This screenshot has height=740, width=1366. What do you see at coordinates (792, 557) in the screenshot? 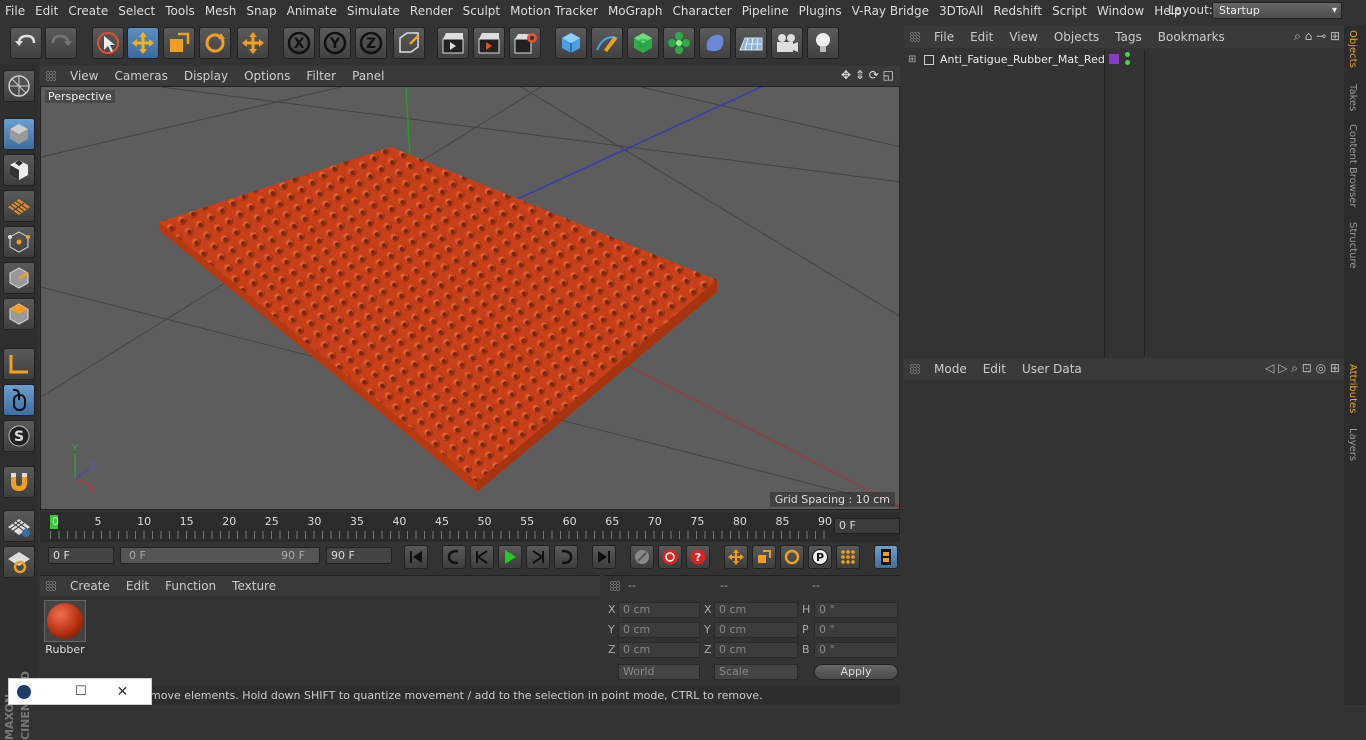
I see `key-rotation-button` at bounding box center [792, 557].